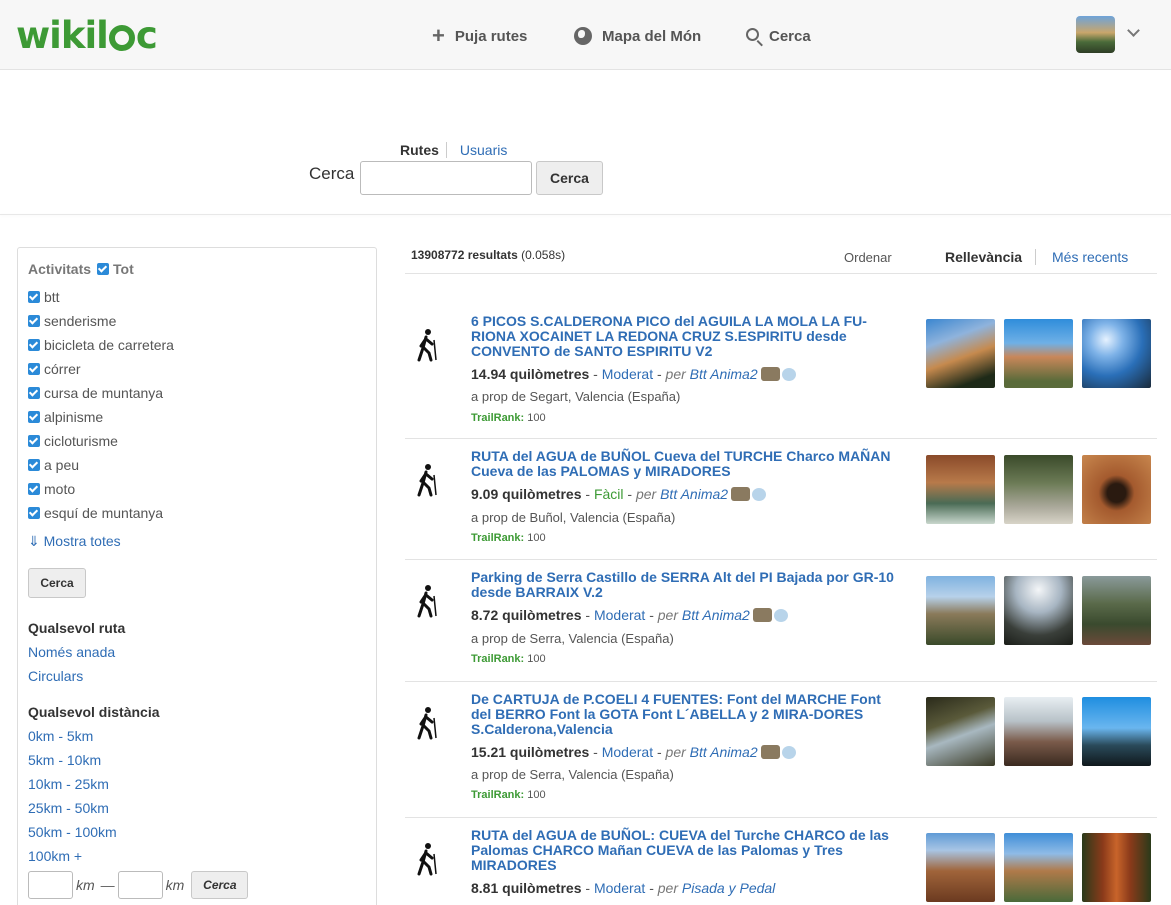 The width and height of the screenshot is (1171, 905). I want to click on distance-option: 0km - 5km, so click(60, 736).